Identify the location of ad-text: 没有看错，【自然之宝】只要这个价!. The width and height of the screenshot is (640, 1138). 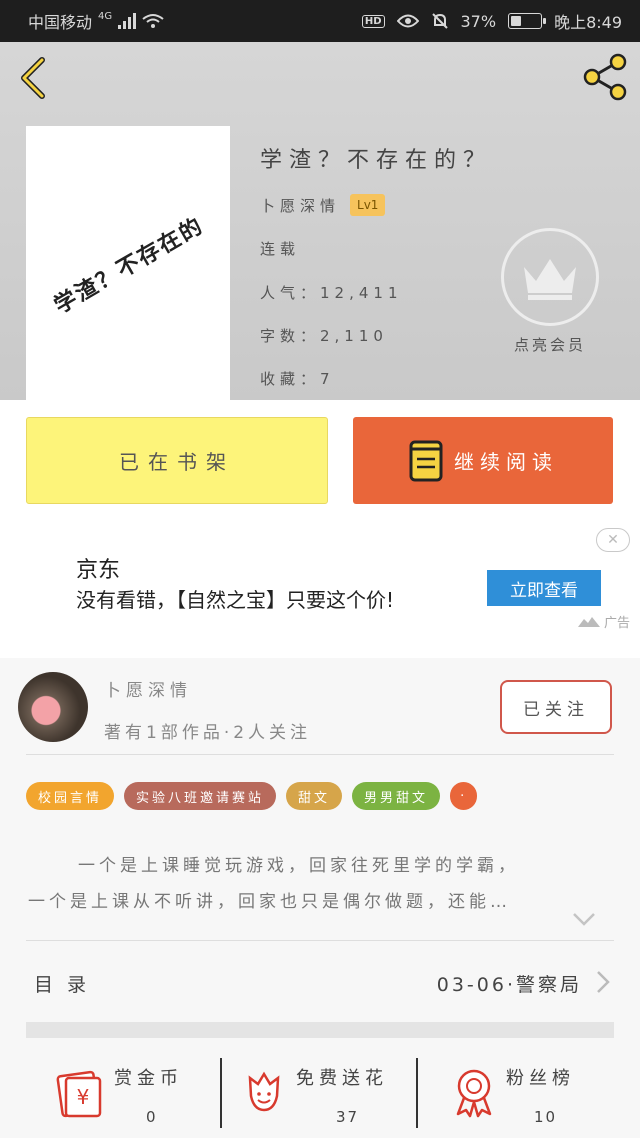
(235, 600).